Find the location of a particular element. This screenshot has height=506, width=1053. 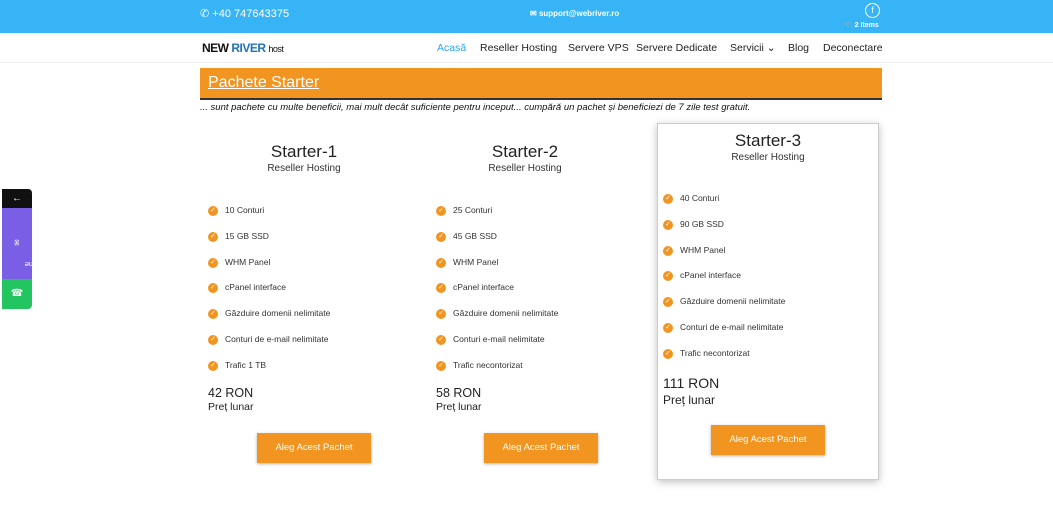

plan-title: Starter-1 is located at coordinates (304, 151).